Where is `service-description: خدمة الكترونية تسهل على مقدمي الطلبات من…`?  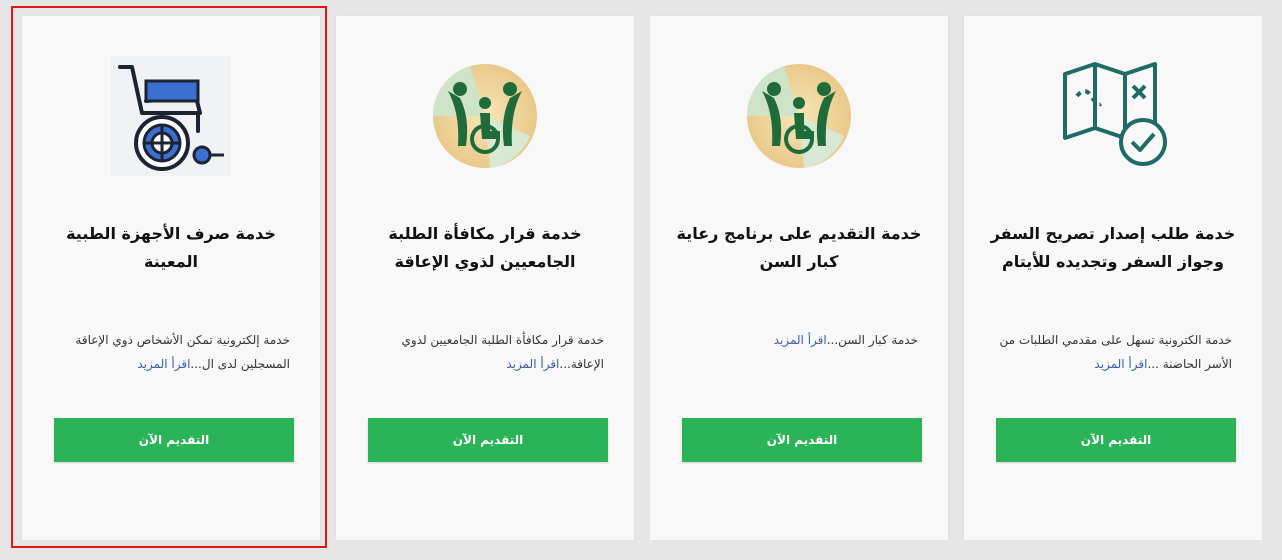
service-description: خدمة الكترونية تسهل على مقدمي الطلبات من… is located at coordinates (1110, 352).